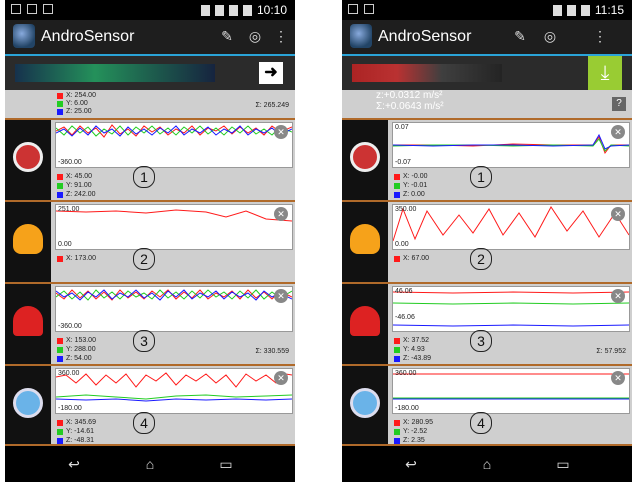 Image resolution: width=634 pixels, height=482 pixels. Describe the element at coordinates (174, 145) in the screenshot. I see `graph-plot: -360.00 ✕` at that location.